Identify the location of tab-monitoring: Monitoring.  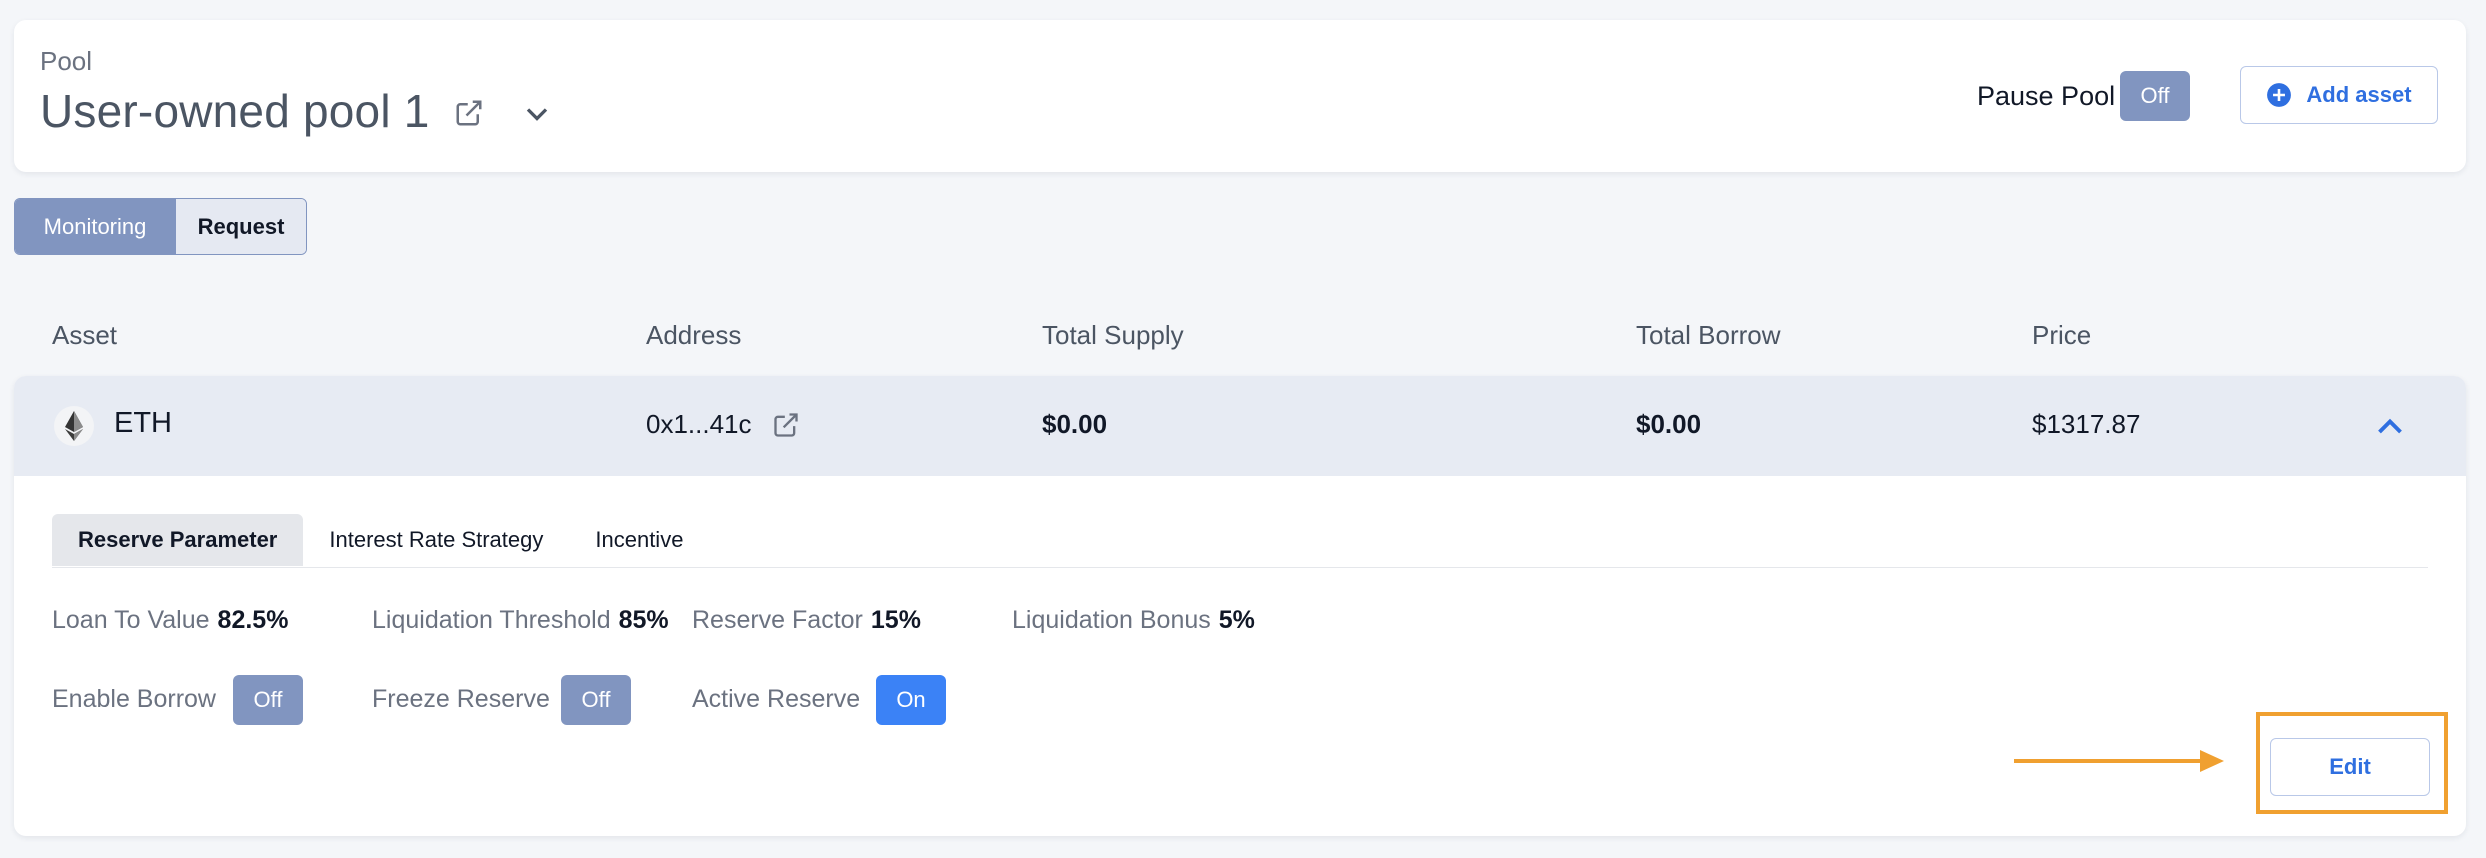
(95, 226).